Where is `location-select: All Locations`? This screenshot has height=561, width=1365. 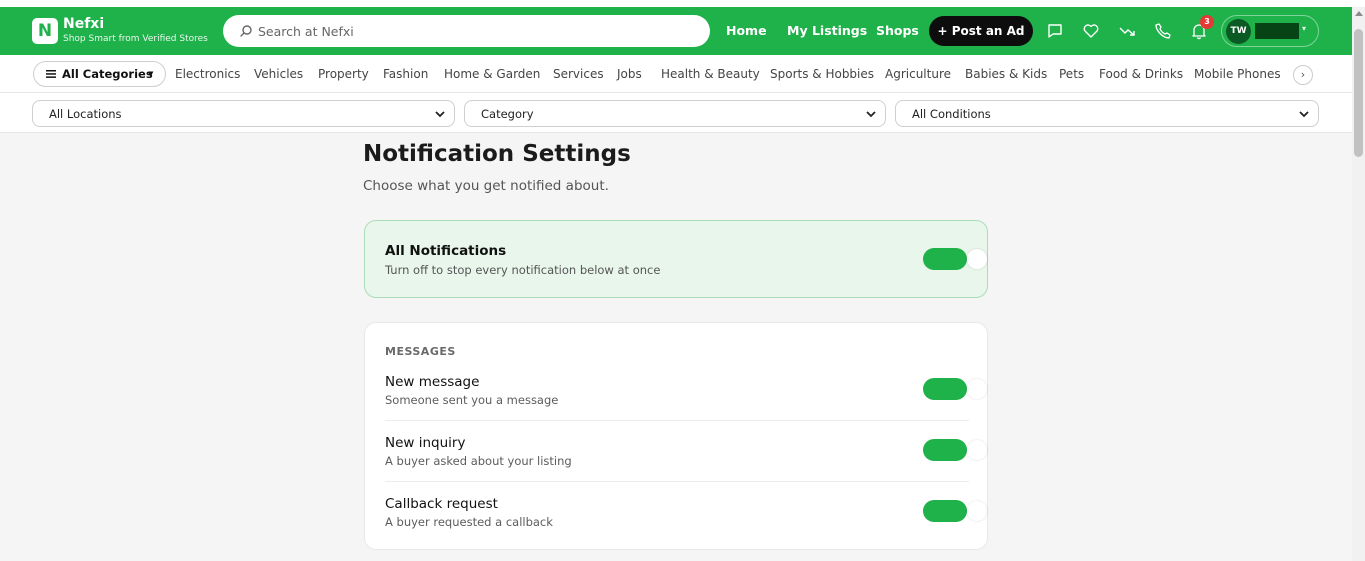 location-select: All Locations is located at coordinates (243, 113).